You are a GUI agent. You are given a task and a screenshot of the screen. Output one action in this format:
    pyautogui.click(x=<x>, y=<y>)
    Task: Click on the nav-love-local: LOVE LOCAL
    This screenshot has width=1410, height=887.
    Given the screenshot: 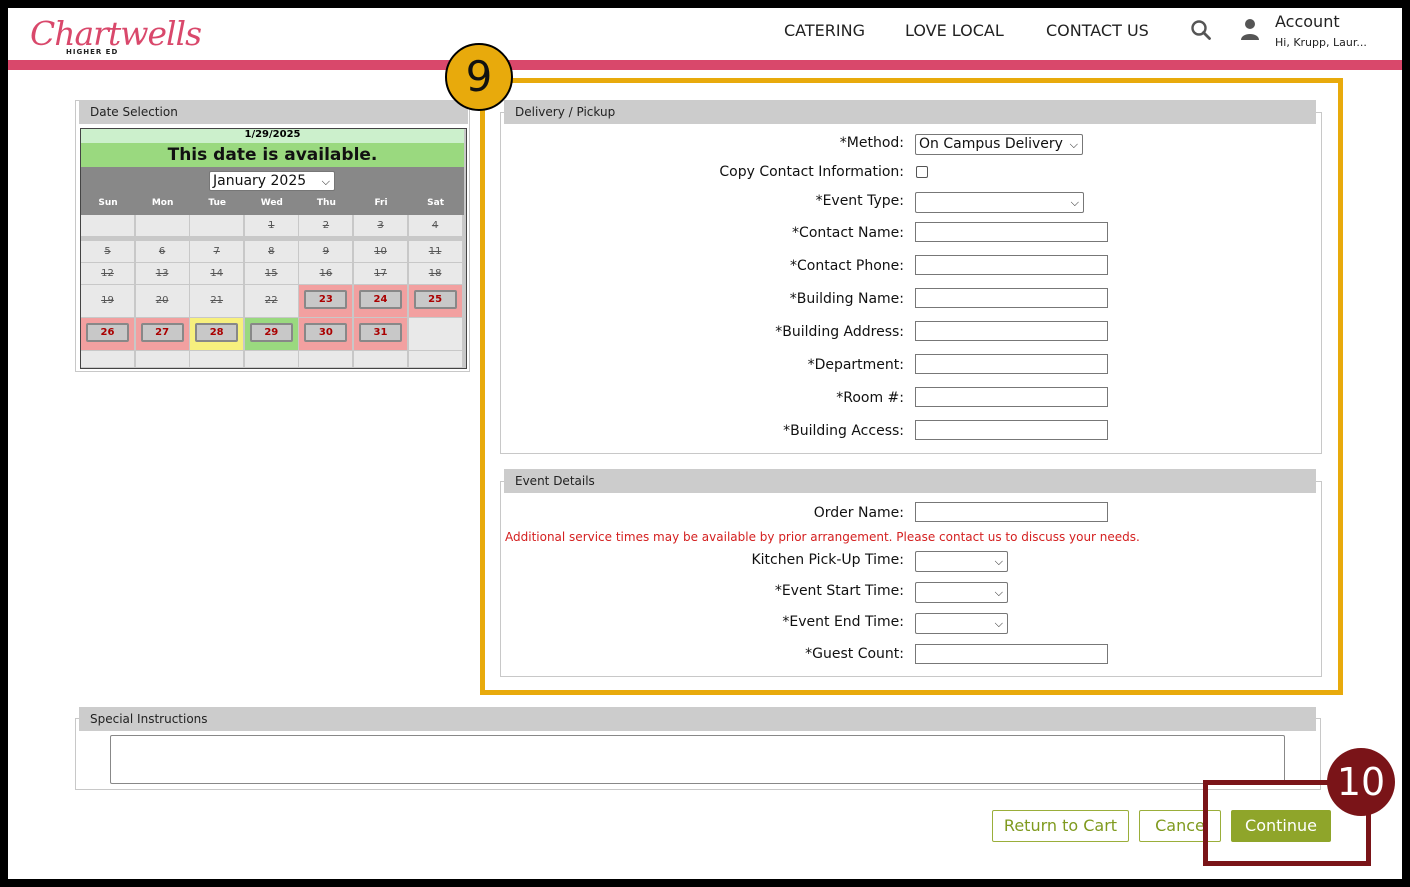 What is the action you would take?
    pyautogui.click(x=954, y=30)
    